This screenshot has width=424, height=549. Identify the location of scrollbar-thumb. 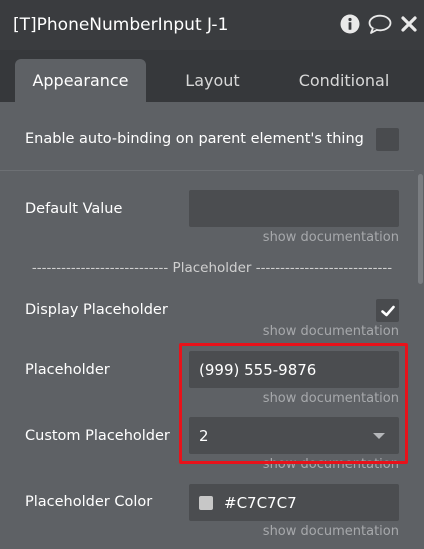
(420, 229).